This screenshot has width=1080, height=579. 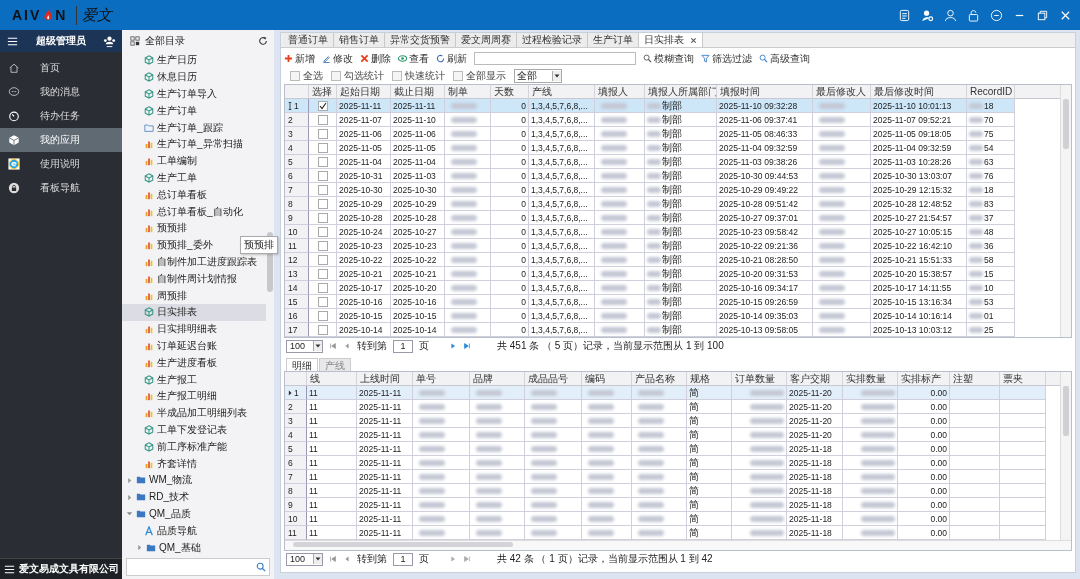 I want to click on tree-item: 生产工单, so click(x=194, y=178).